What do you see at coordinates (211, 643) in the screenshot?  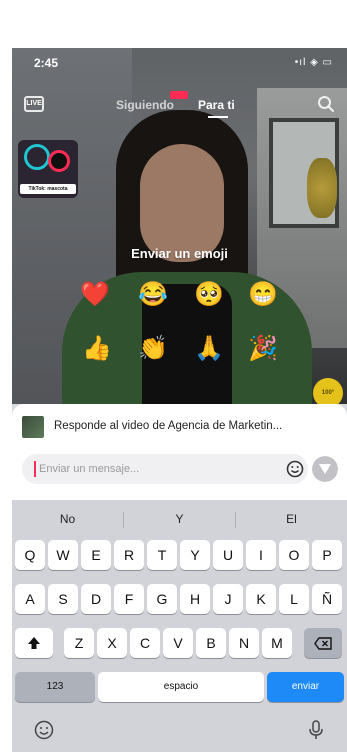 I see `key-b: B` at bounding box center [211, 643].